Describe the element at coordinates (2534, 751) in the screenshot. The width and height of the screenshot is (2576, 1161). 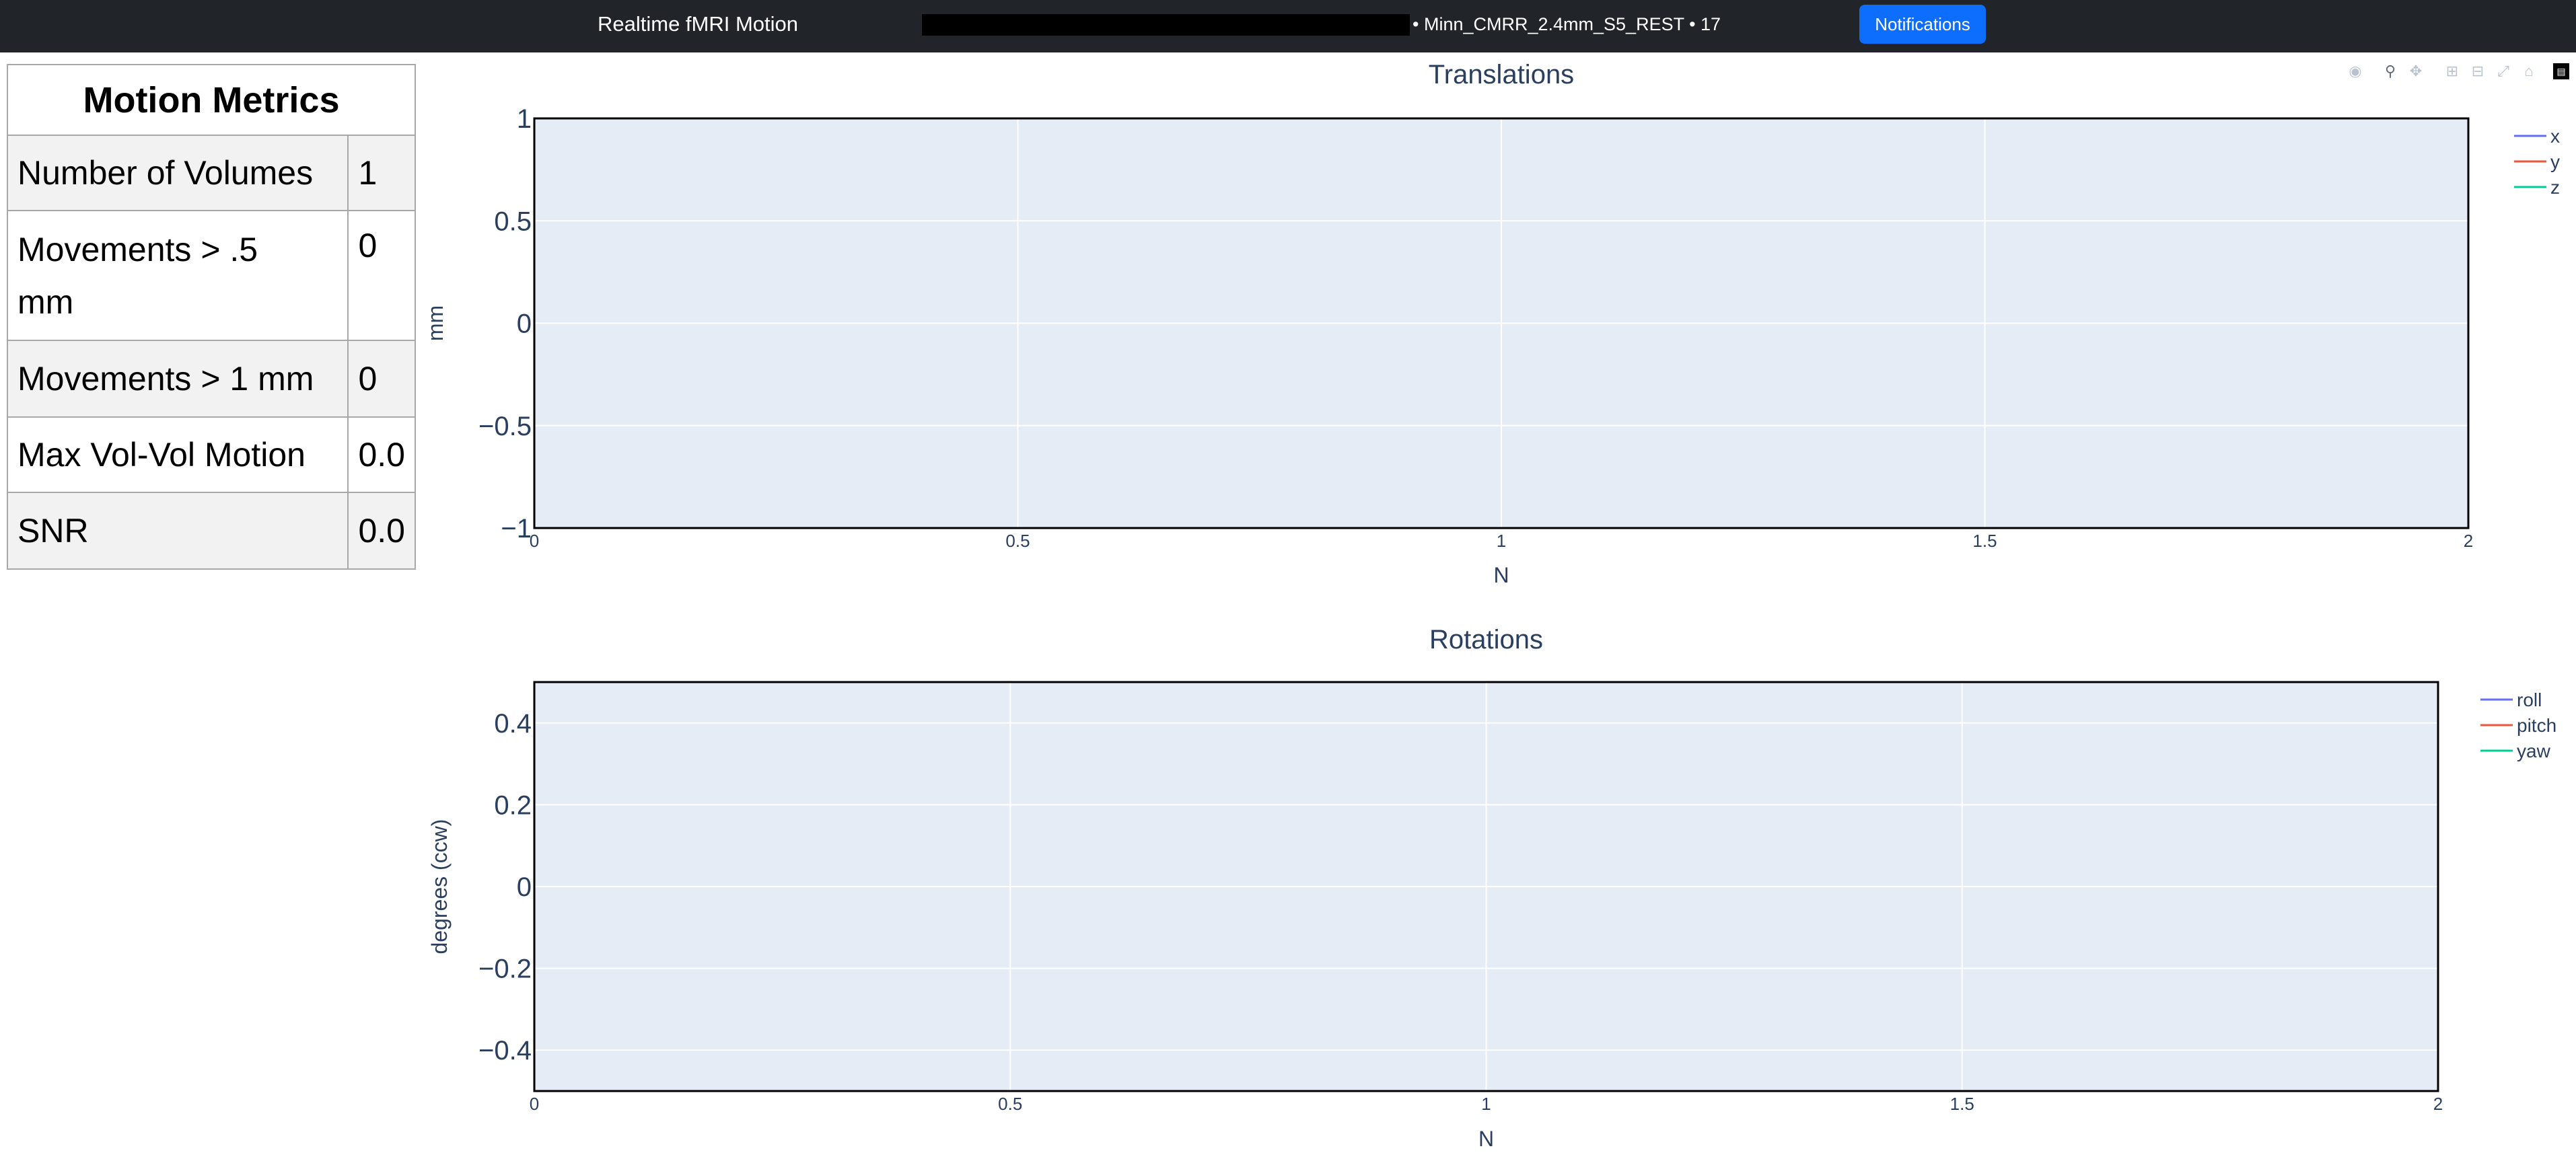
I see `legend-label: yaw` at that location.